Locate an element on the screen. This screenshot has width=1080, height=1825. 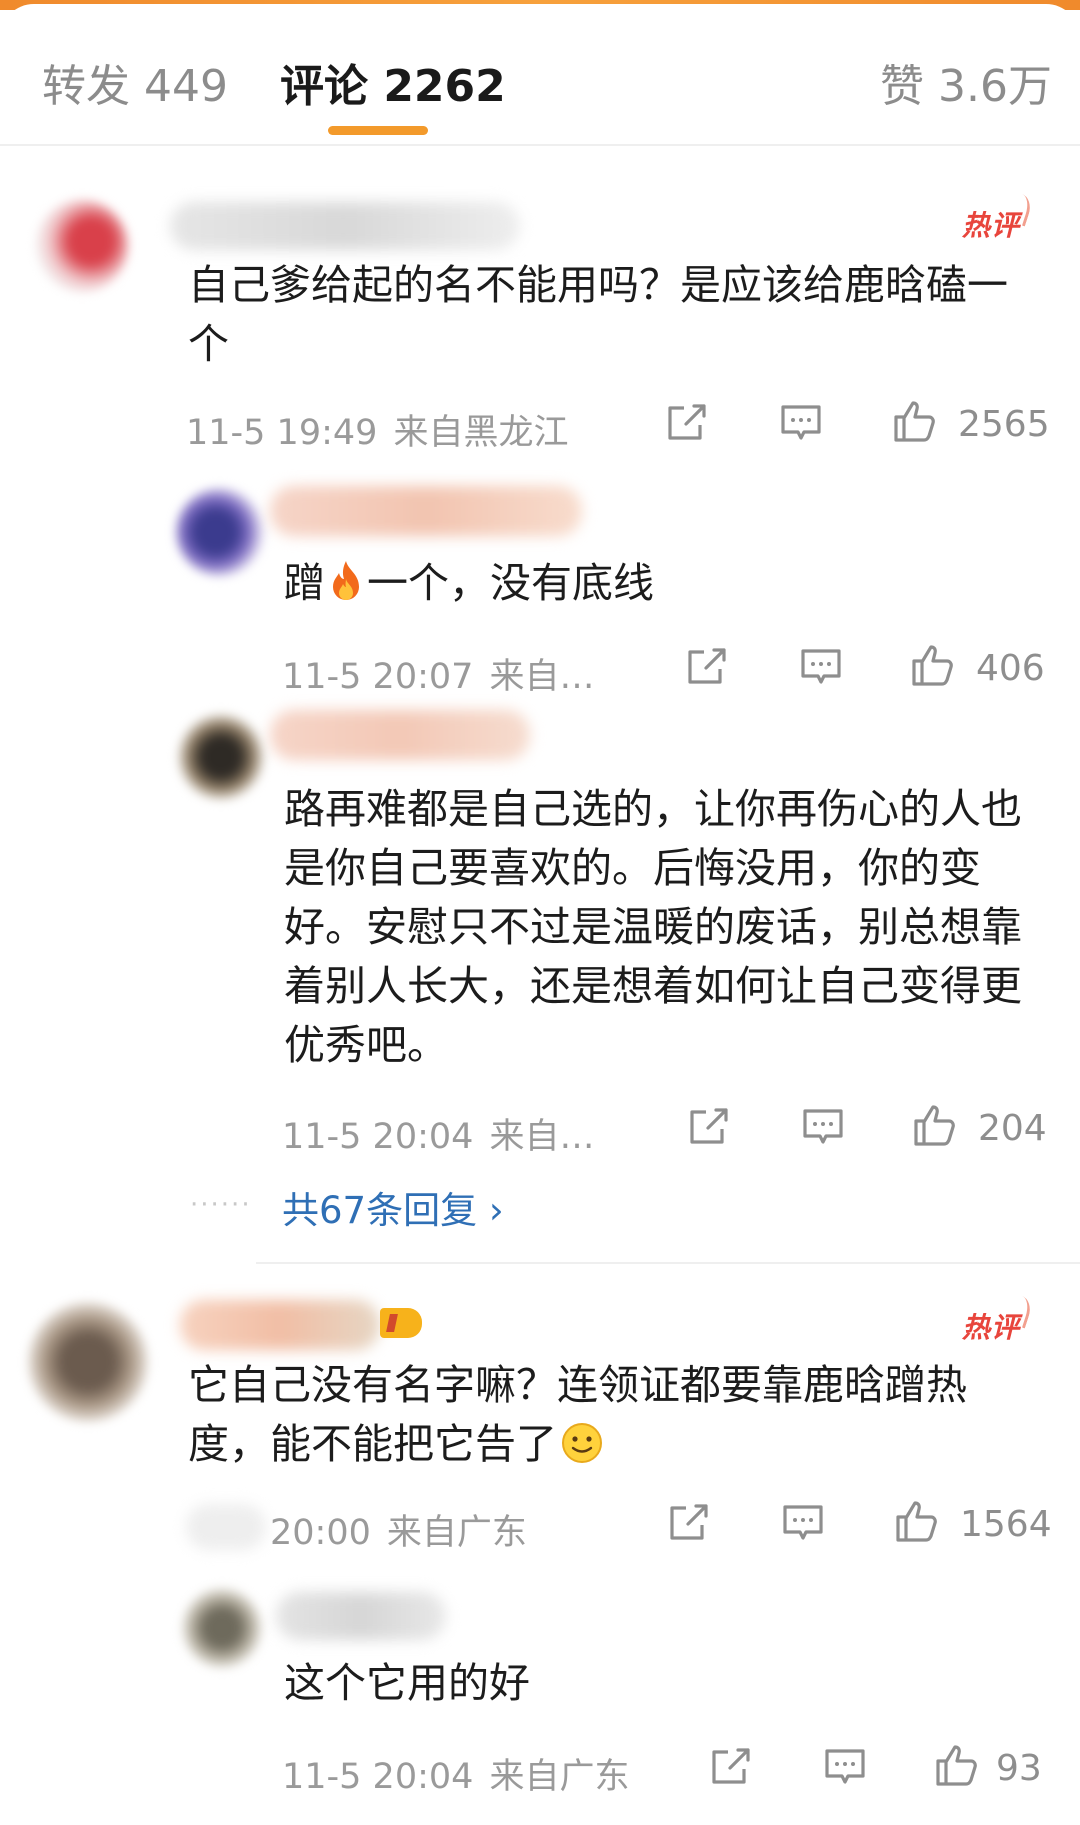
more-replies-dots: ······ is located at coordinates (221, 1205).